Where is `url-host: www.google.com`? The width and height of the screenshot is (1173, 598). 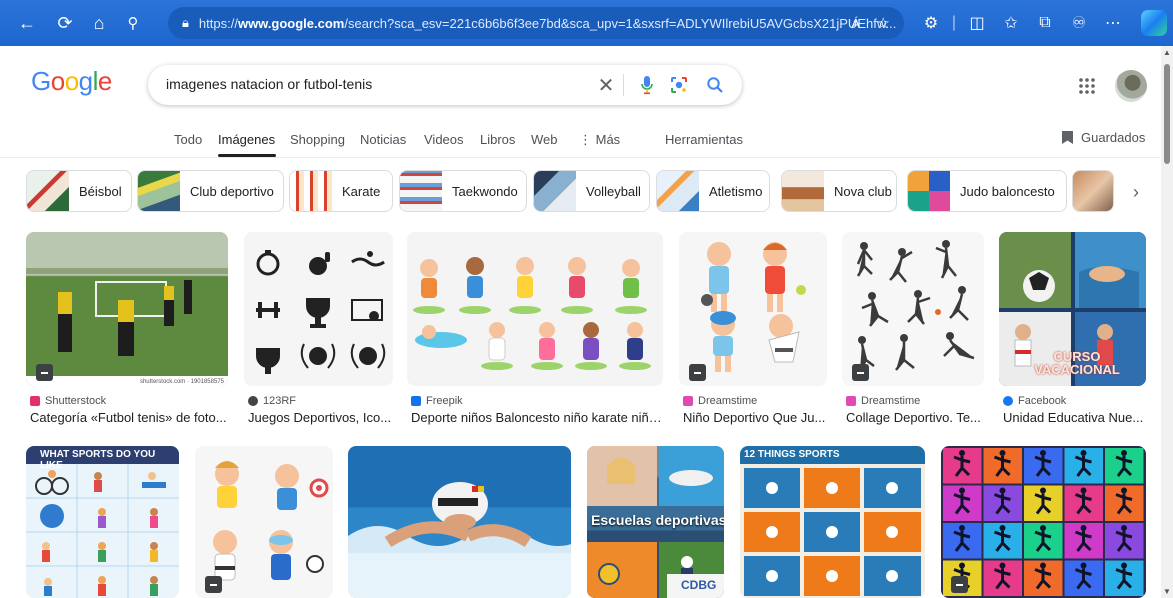 url-host: www.google.com is located at coordinates (291, 23).